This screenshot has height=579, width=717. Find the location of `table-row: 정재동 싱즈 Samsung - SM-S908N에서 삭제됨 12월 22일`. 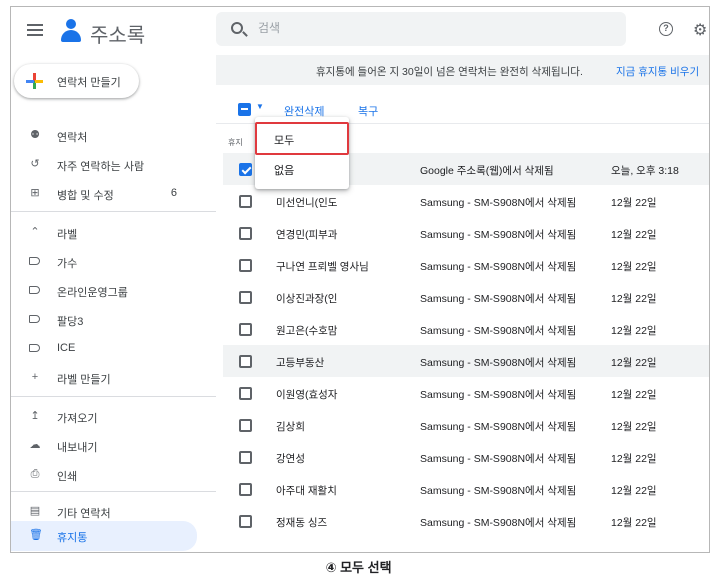

table-row: 정재동 싱즈 Samsung - SM-S908N에서 삭제됨 12월 22일 is located at coordinates (466, 521).